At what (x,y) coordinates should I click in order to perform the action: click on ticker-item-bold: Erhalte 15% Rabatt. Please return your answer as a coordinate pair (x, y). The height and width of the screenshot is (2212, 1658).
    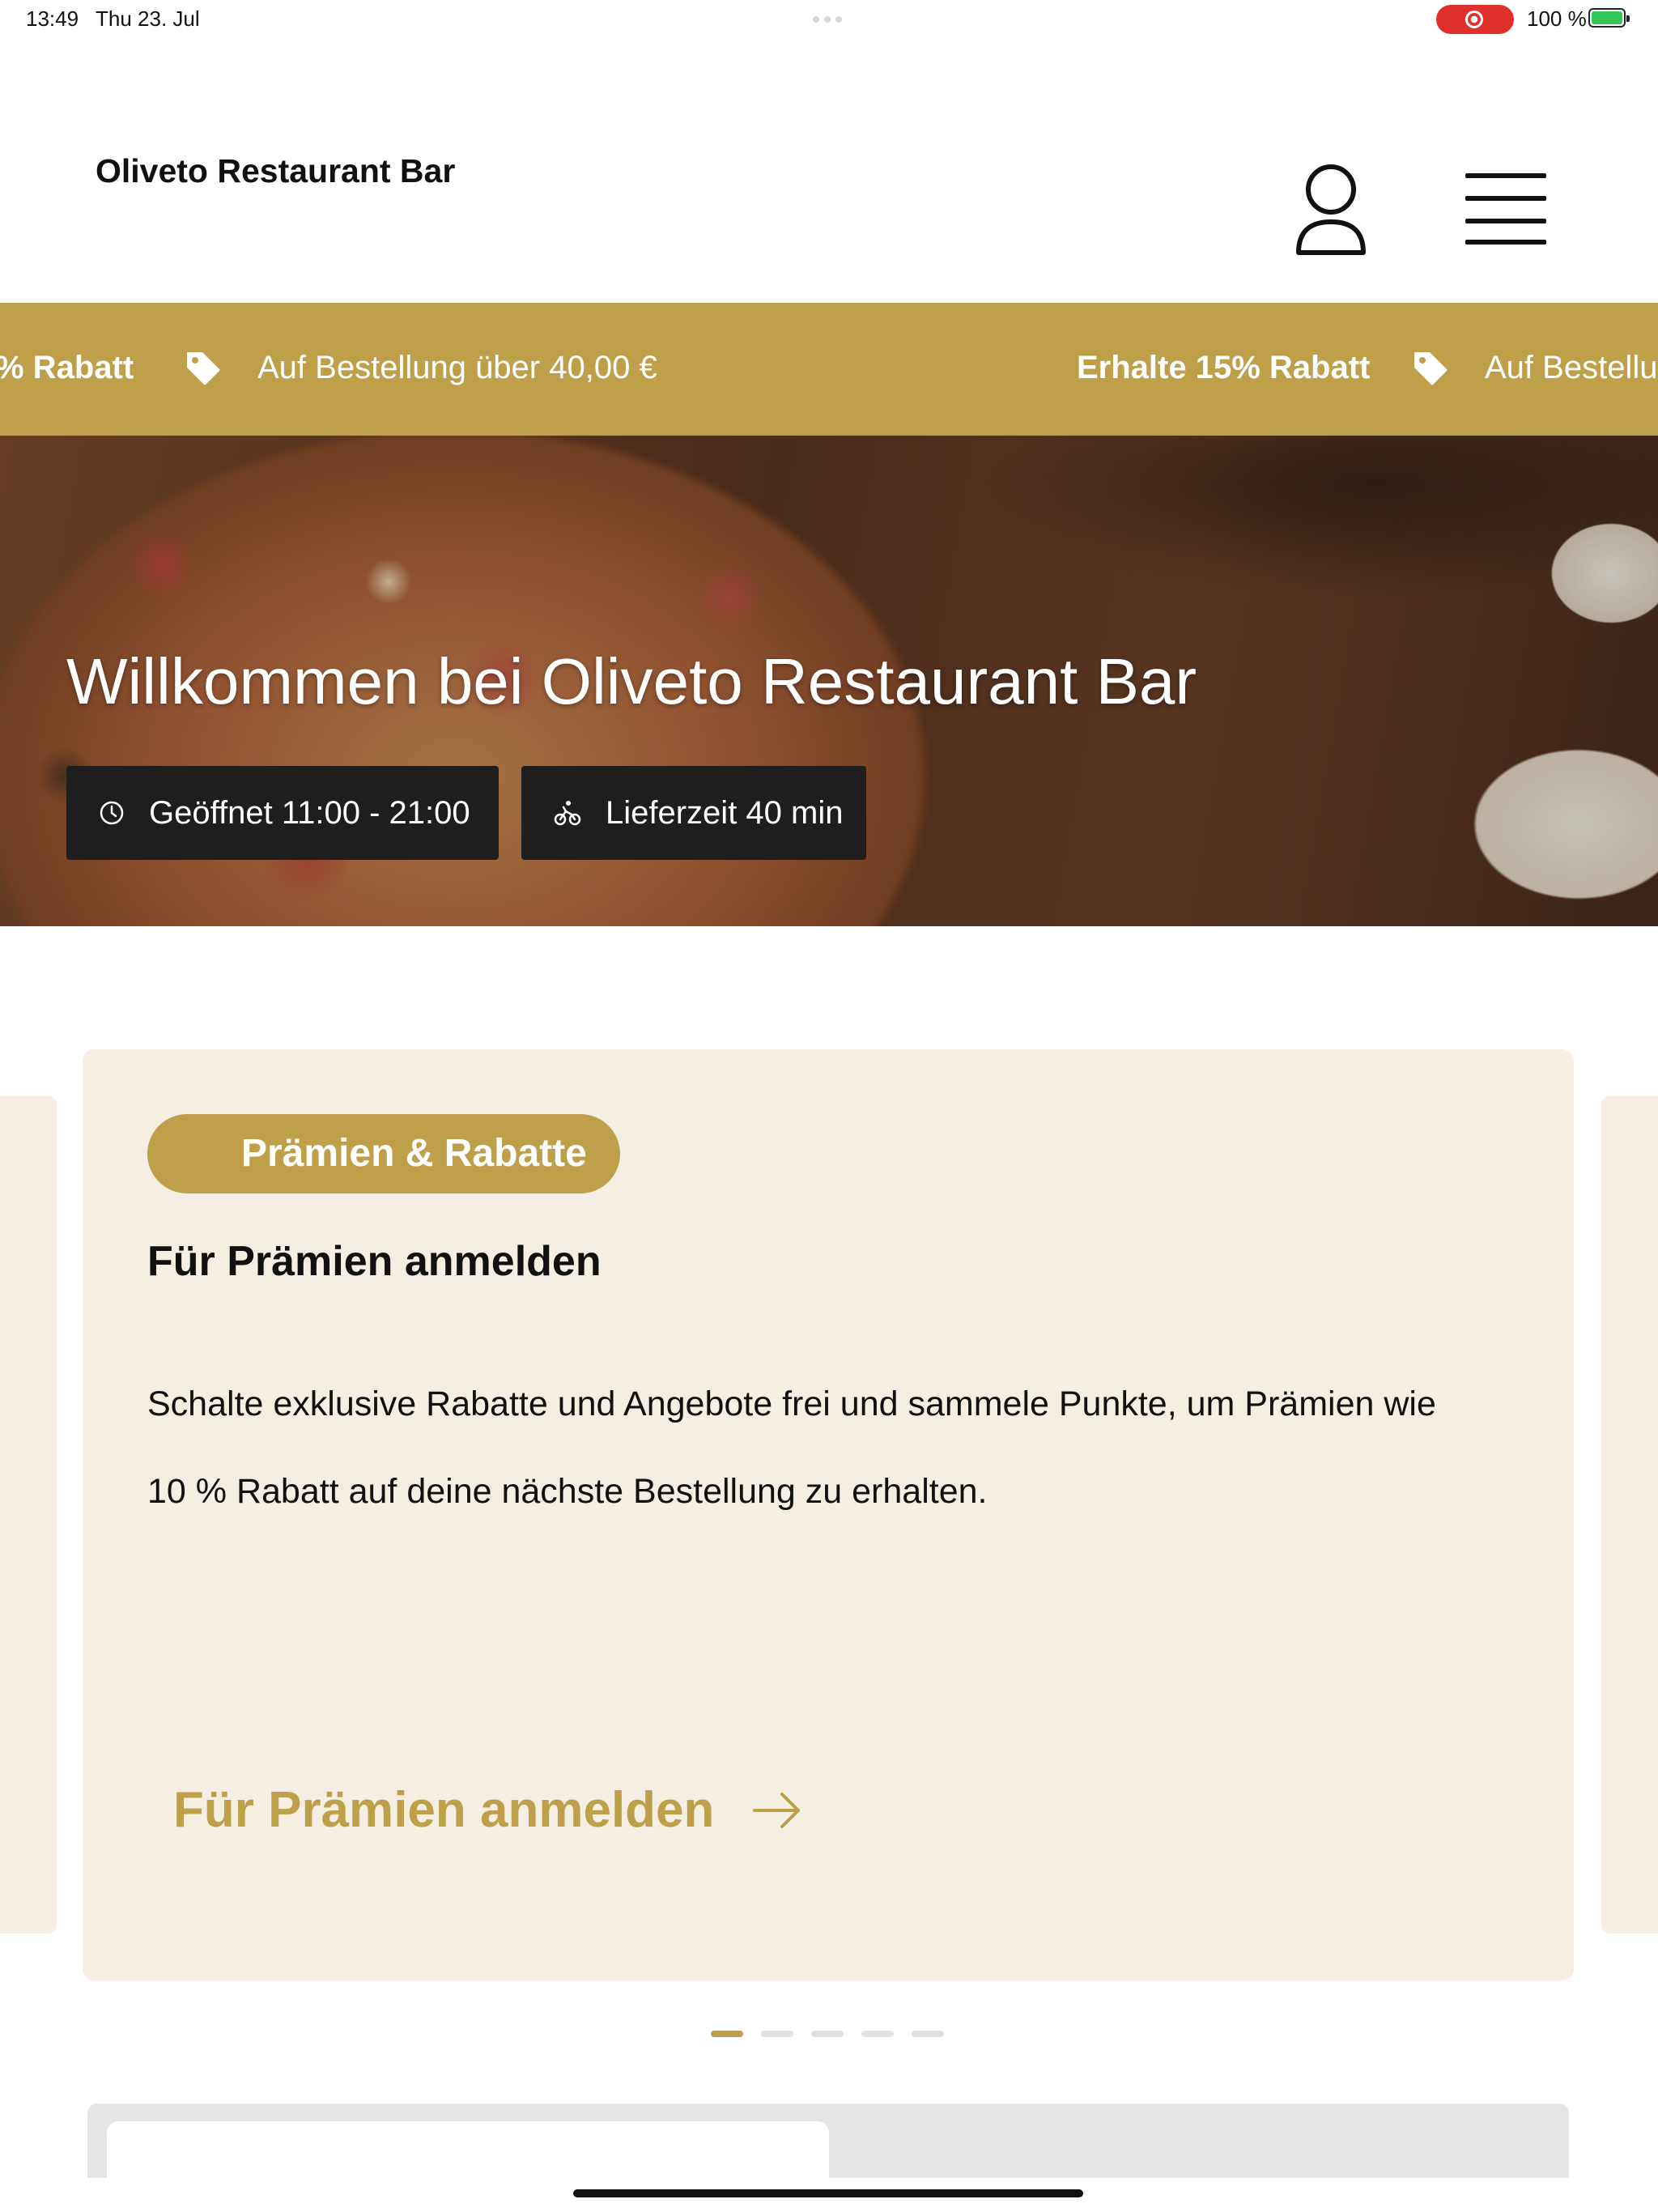
    Looking at the image, I should click on (1224, 368).